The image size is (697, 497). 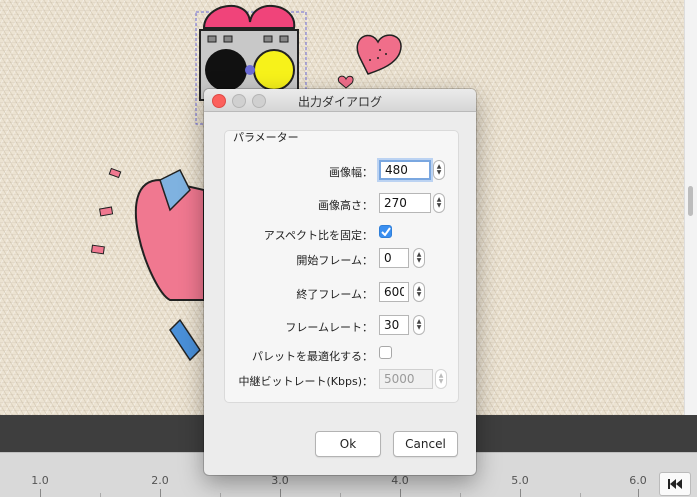 I want to click on ruler-label: 5.0, so click(x=520, y=480).